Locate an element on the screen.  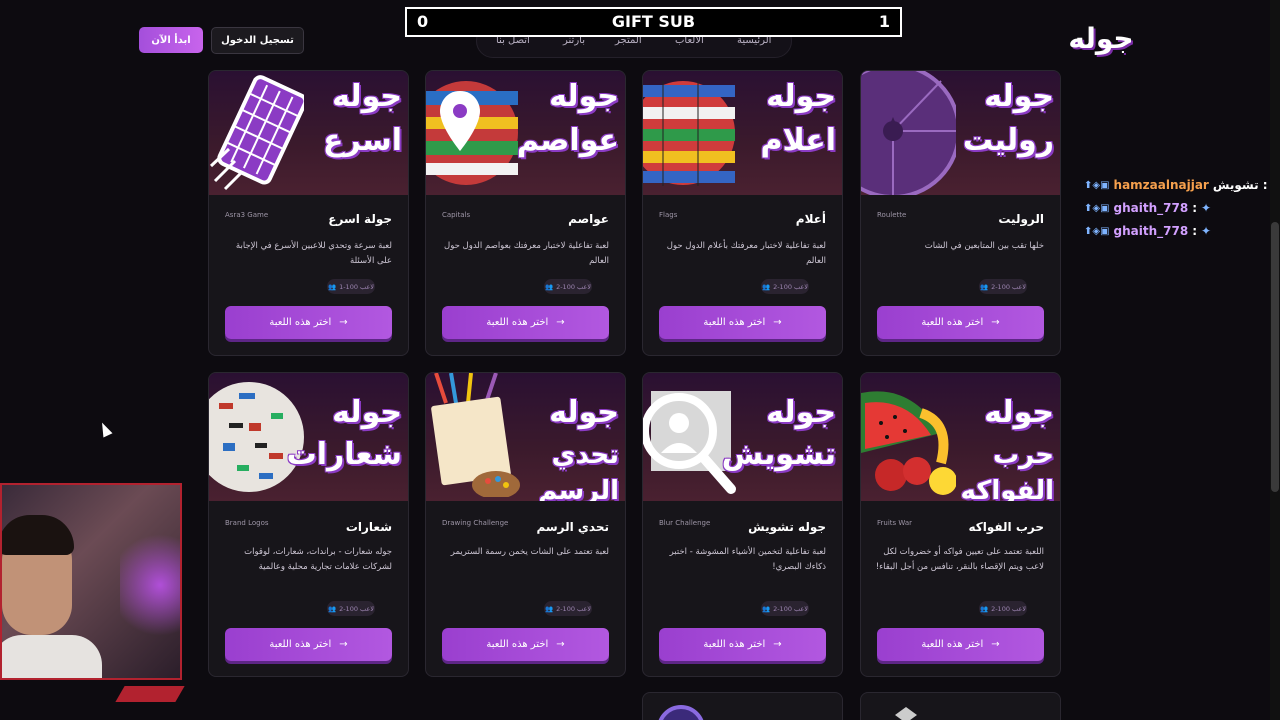
game-english-name: Blur Challenge is located at coordinates (685, 523).